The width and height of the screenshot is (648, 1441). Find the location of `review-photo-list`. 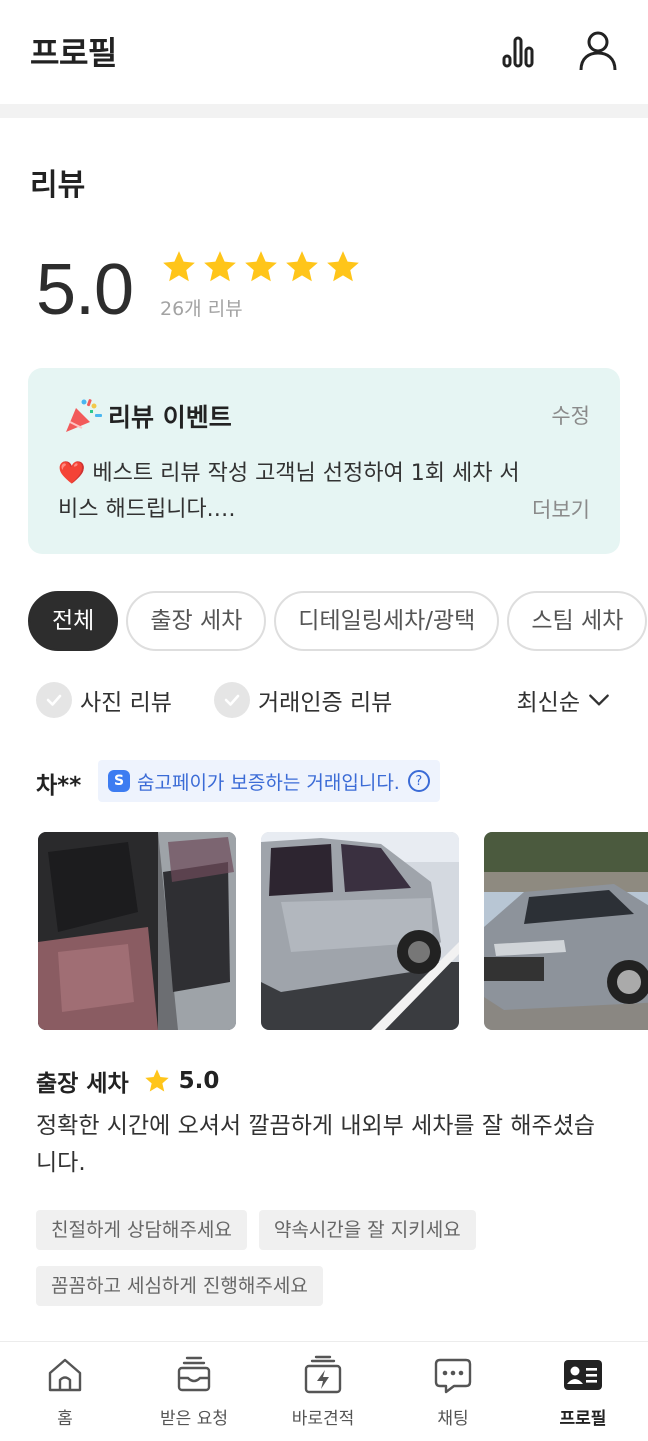

review-photo-list is located at coordinates (343, 931).